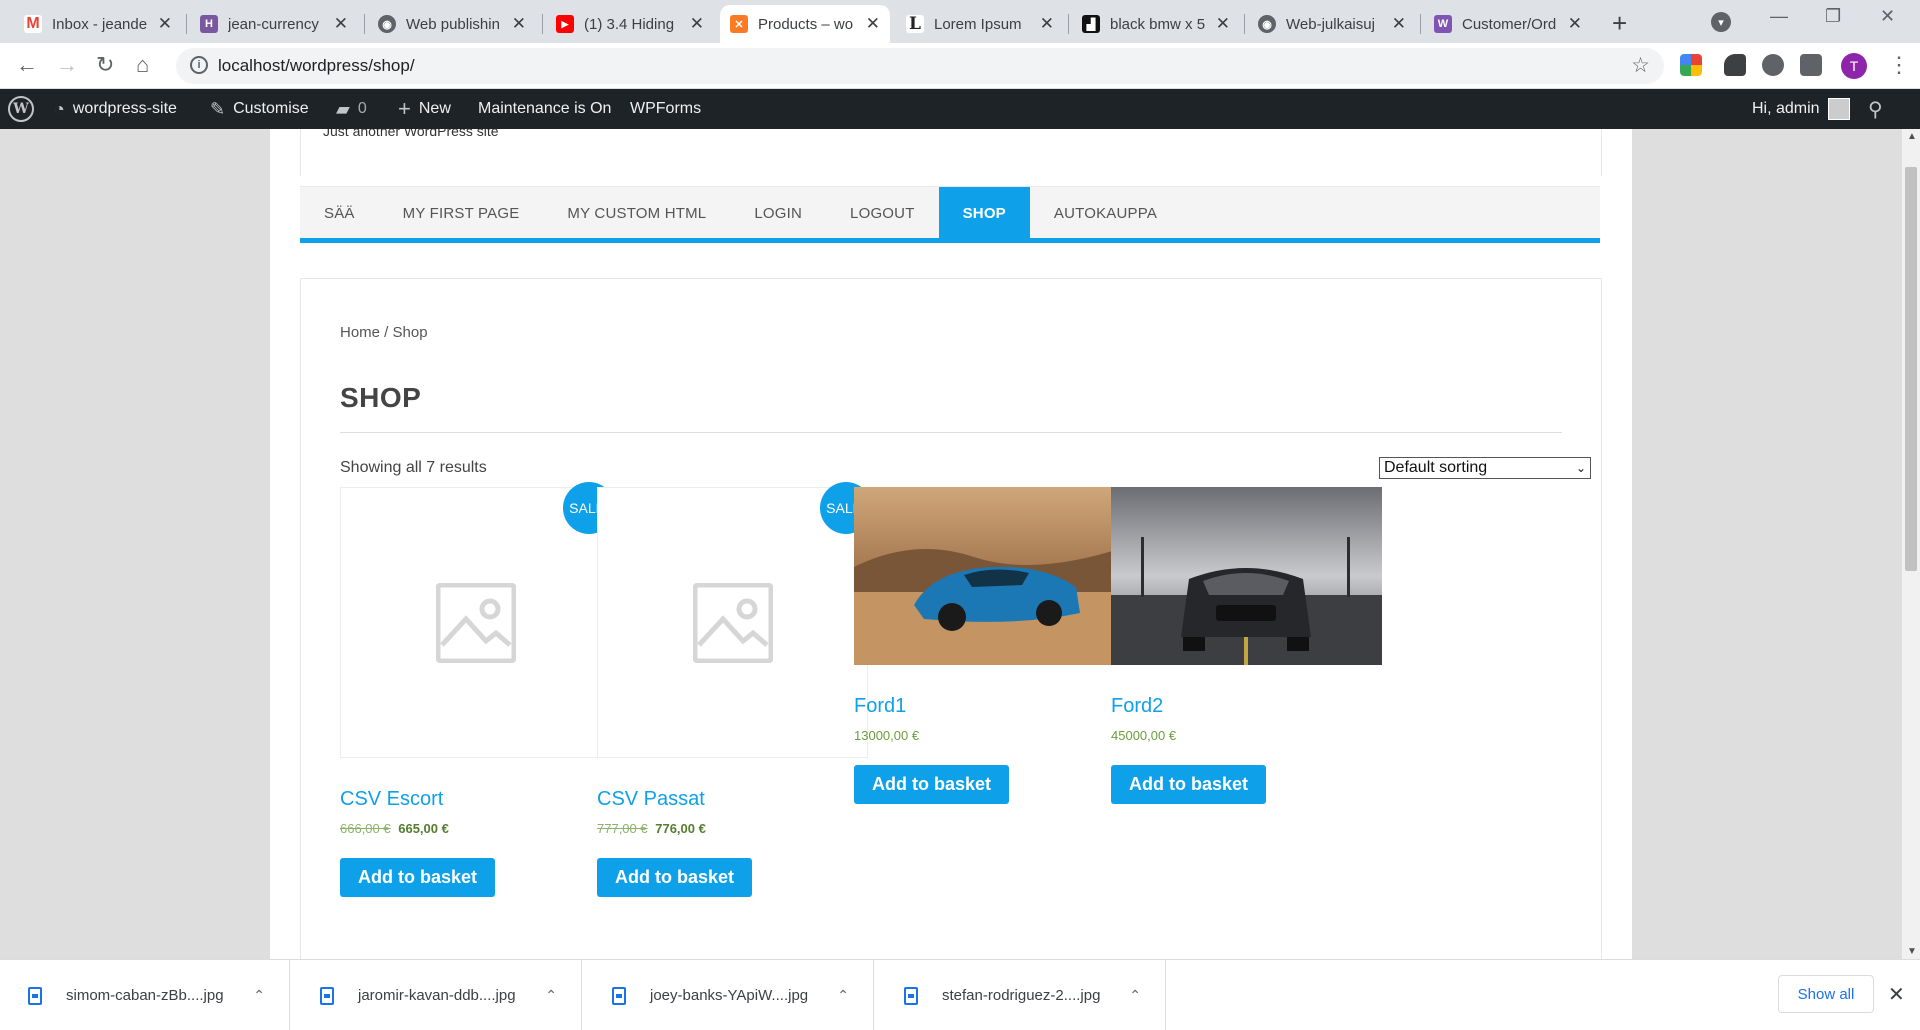 The height and width of the screenshot is (1030, 1920). What do you see at coordinates (622, 828) in the screenshot?
I see `old-price: 777,00 €` at bounding box center [622, 828].